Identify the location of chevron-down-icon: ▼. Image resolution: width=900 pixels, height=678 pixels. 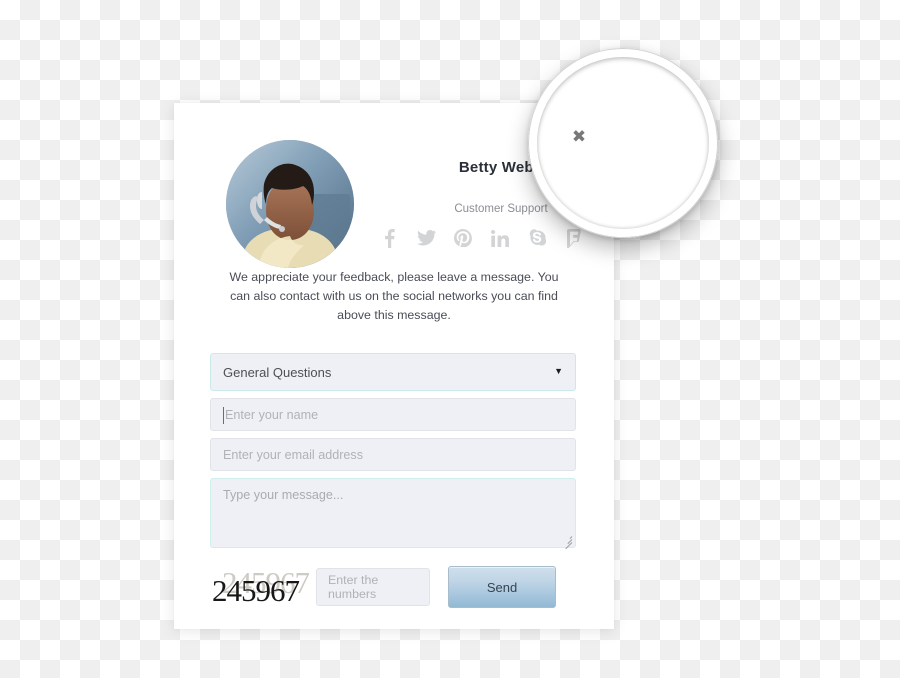
(558, 371).